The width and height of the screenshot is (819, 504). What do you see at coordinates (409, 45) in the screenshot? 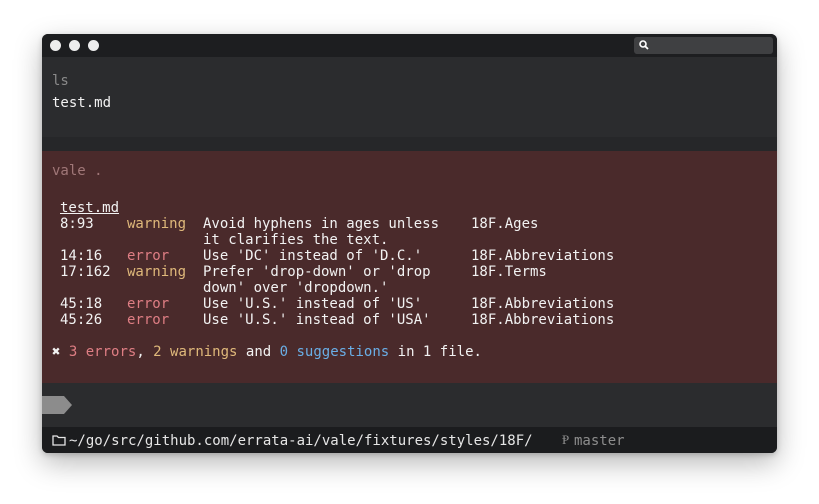
I see `title-bar` at bounding box center [409, 45].